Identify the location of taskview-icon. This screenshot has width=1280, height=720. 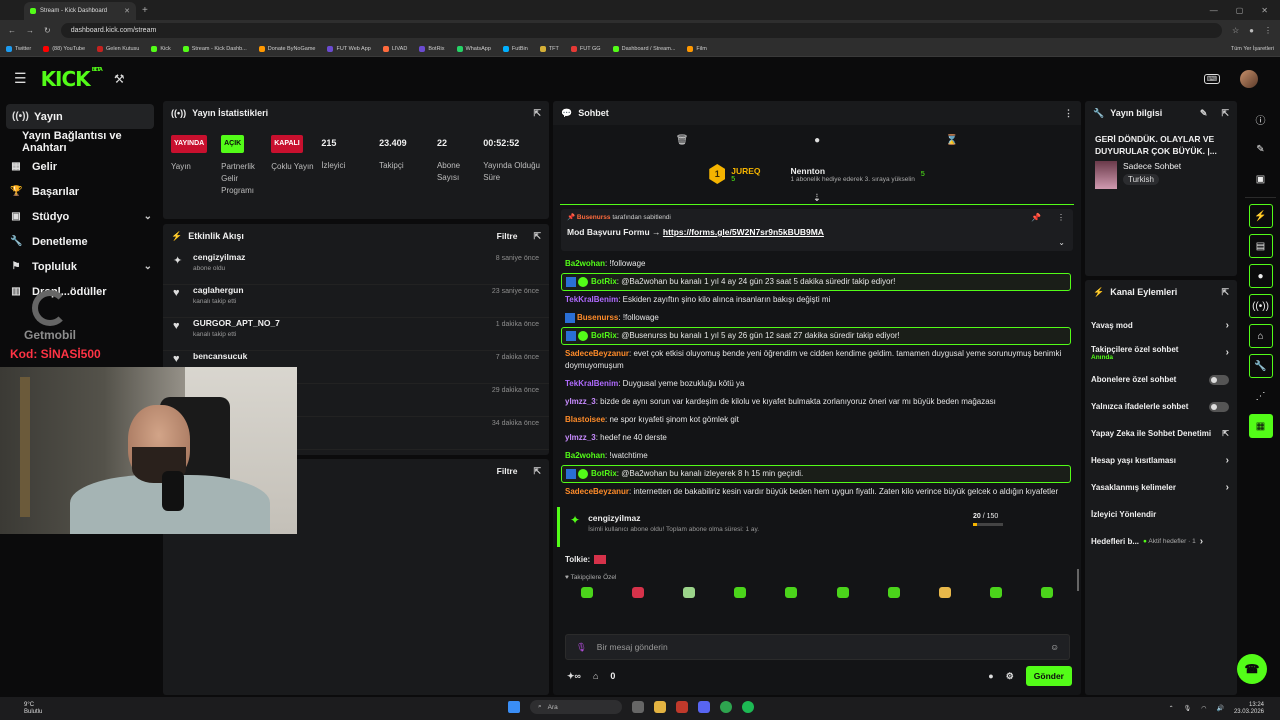
(638, 707).